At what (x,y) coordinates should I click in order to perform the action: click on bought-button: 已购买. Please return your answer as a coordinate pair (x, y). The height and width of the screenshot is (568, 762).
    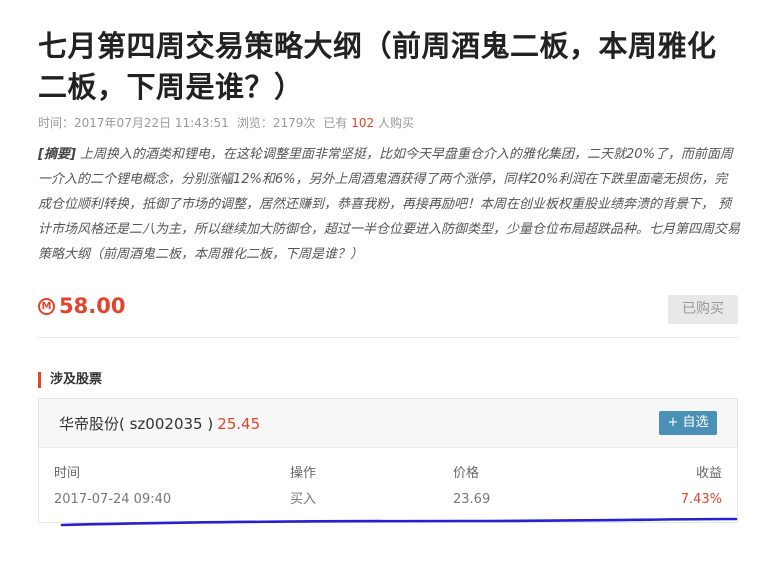
    Looking at the image, I should click on (703, 309).